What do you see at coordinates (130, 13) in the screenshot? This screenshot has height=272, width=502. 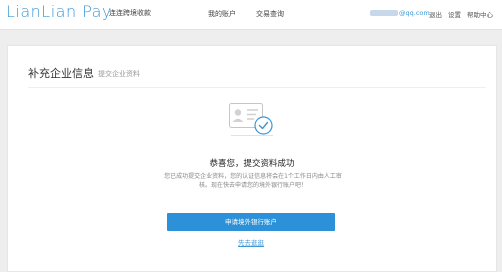 I see `logo-tagline: 连连跨境收款` at bounding box center [130, 13].